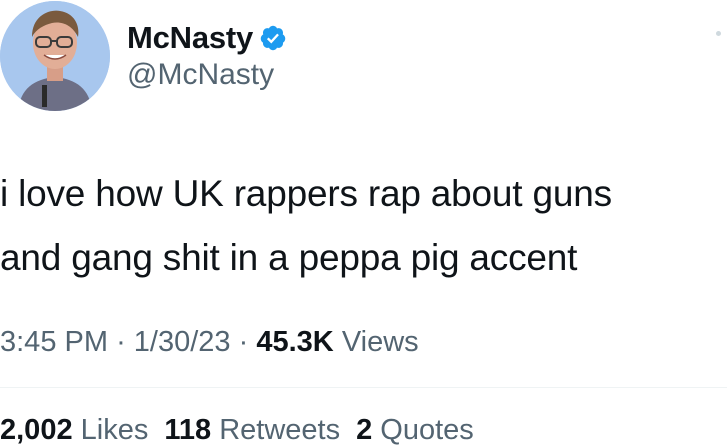  Describe the element at coordinates (190, 38) in the screenshot. I see `author-display-name: McNasty` at that location.